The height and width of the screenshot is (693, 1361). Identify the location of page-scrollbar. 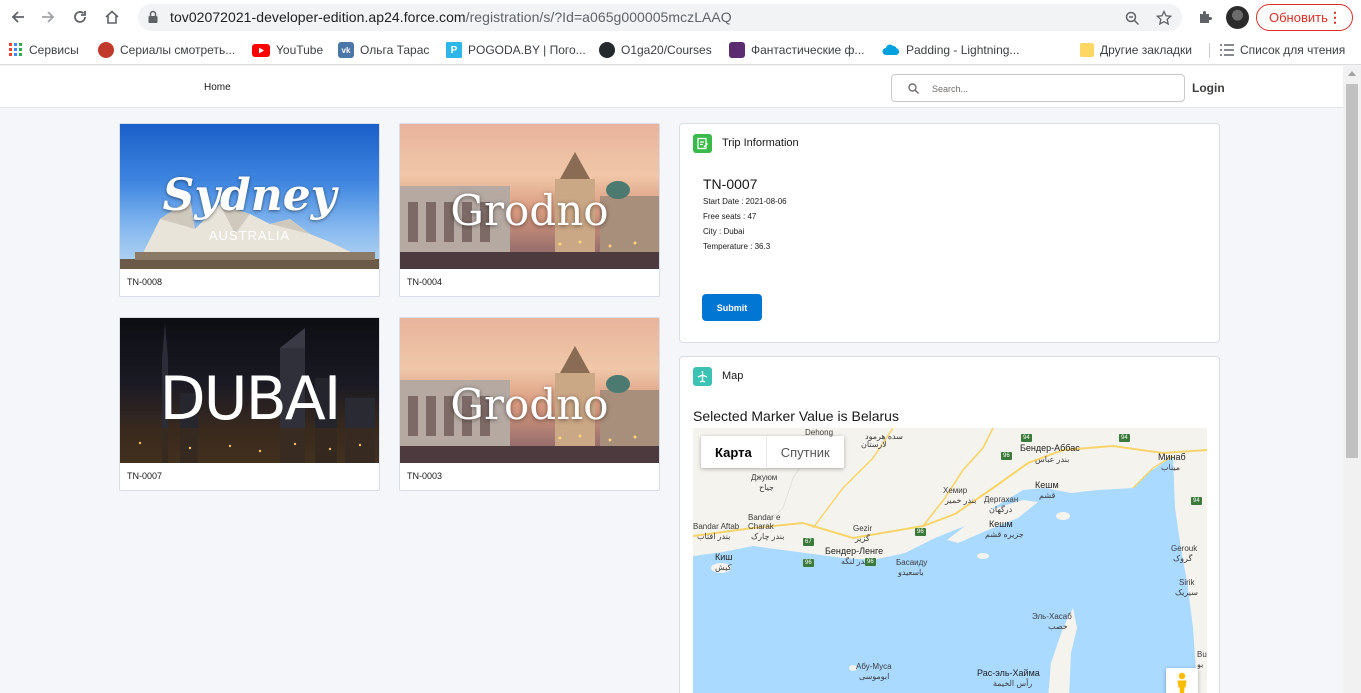
(1352, 379).